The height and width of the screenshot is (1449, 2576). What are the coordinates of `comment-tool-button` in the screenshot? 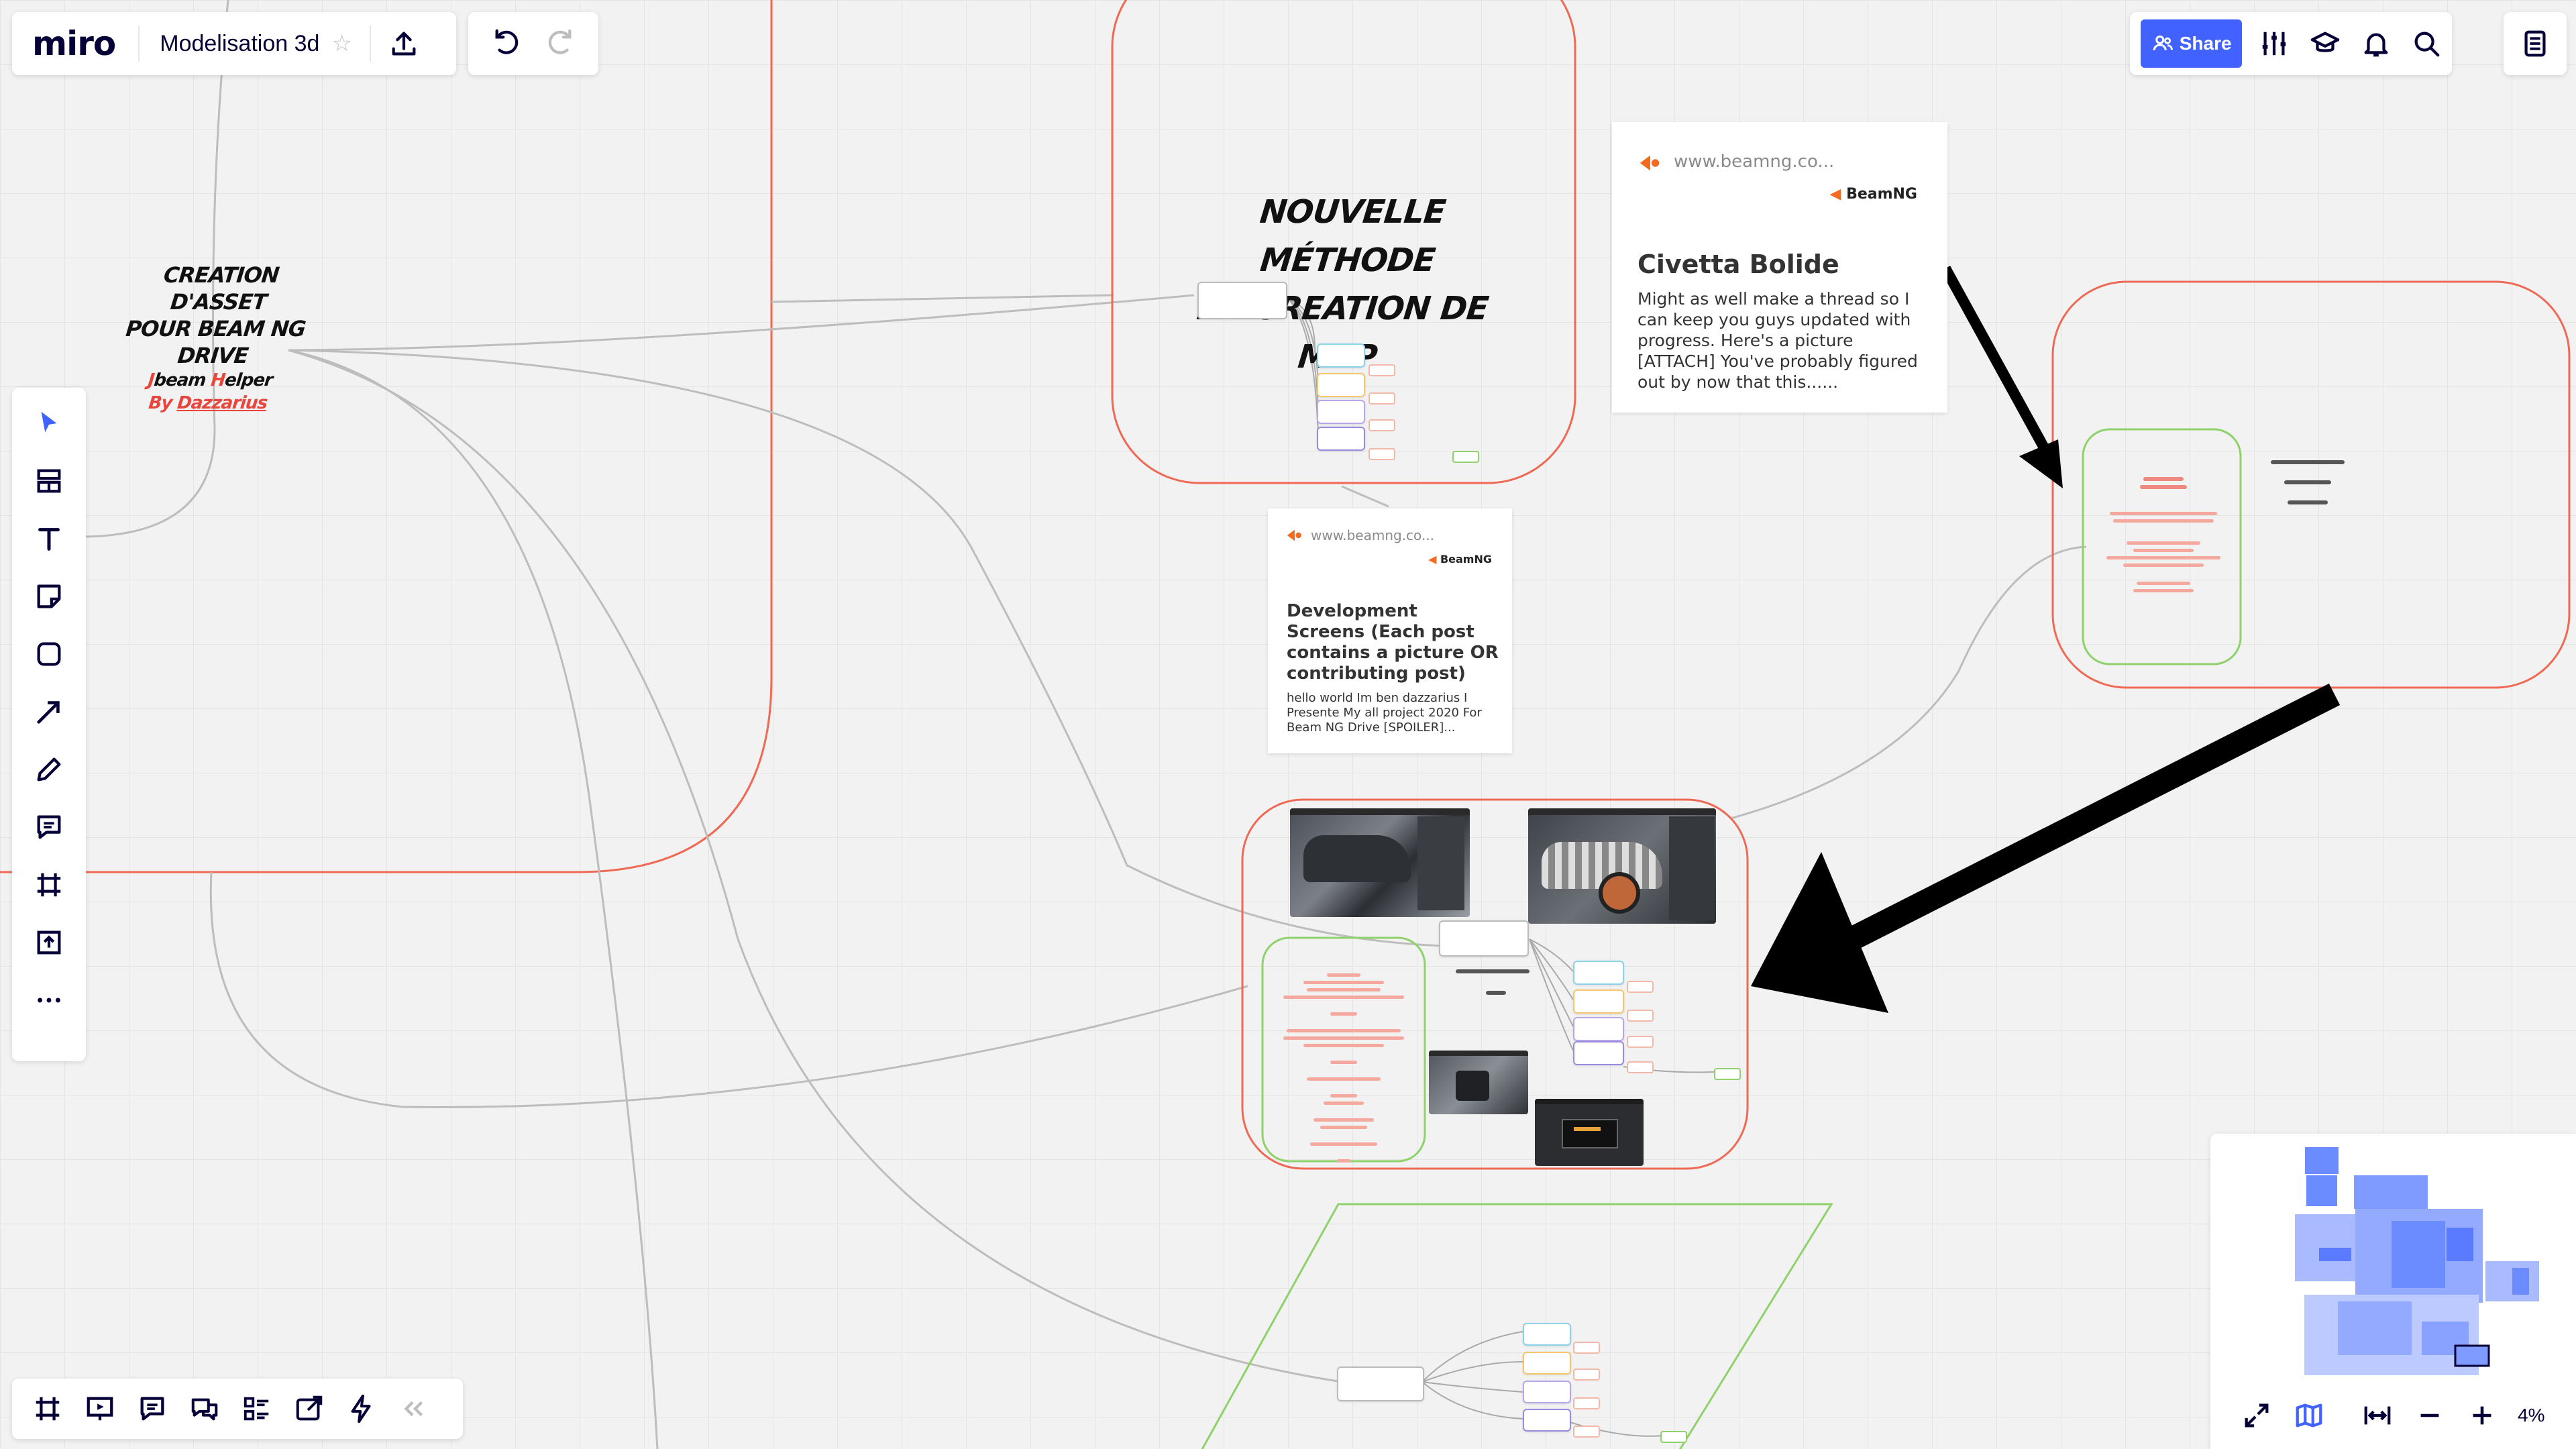 It's located at (49, 827).